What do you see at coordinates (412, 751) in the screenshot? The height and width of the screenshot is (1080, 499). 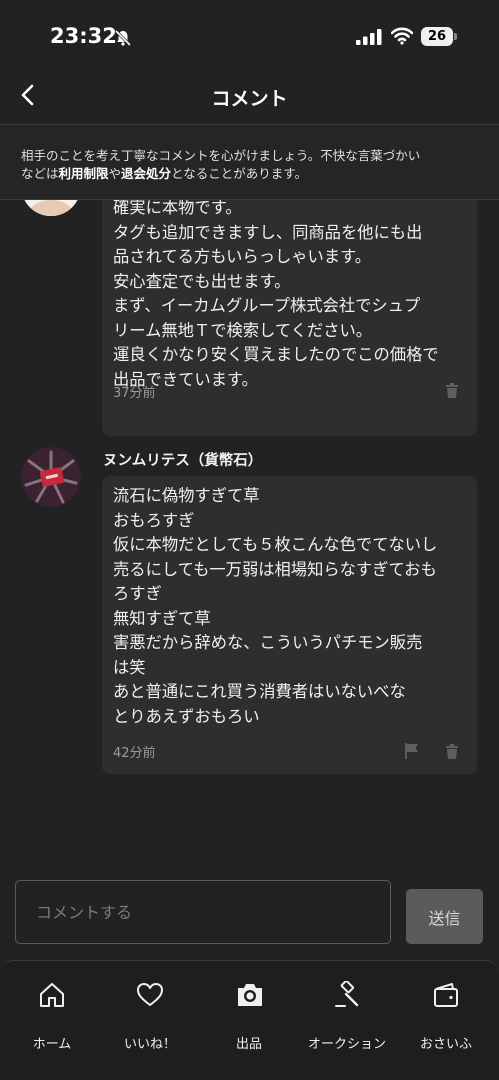 I see `flag-icon` at bounding box center [412, 751].